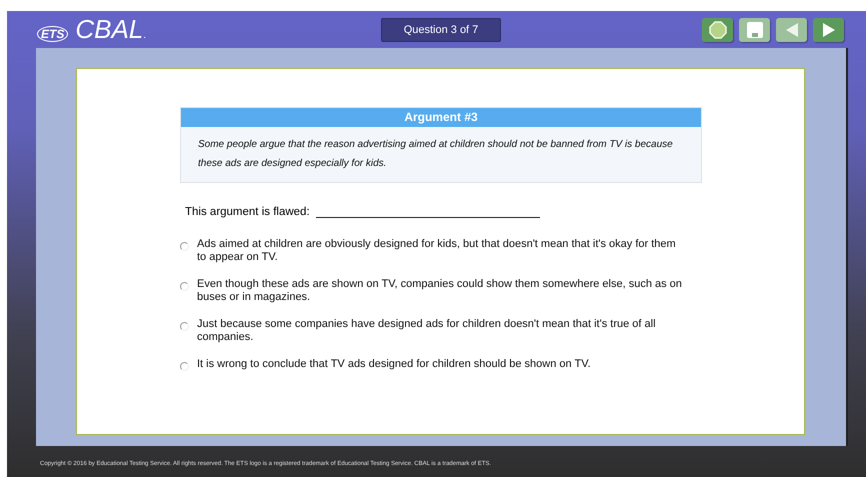 This screenshot has width=866, height=477. What do you see at coordinates (439, 251) in the screenshot?
I see `option-text: Ads aimed at children are obviously designed for kids, but that doesn't mean that it's okay for them to appear on TV.` at bounding box center [439, 251].